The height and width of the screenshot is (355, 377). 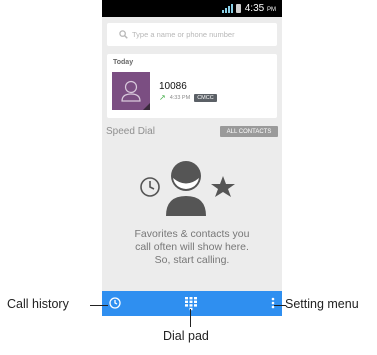 I want to click on today-heading: Today, so click(x=123, y=62).